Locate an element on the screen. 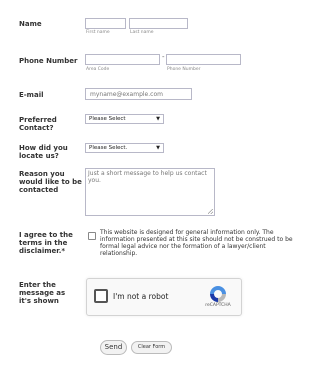 The height and width of the screenshot is (366, 320). preferred-contact-select: Please Select ▼ is located at coordinates (124, 119).